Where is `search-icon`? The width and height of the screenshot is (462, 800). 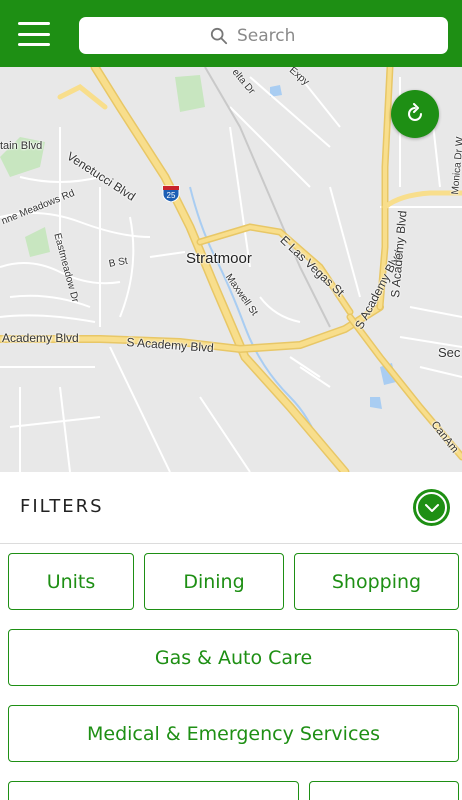 search-icon is located at coordinates (219, 35).